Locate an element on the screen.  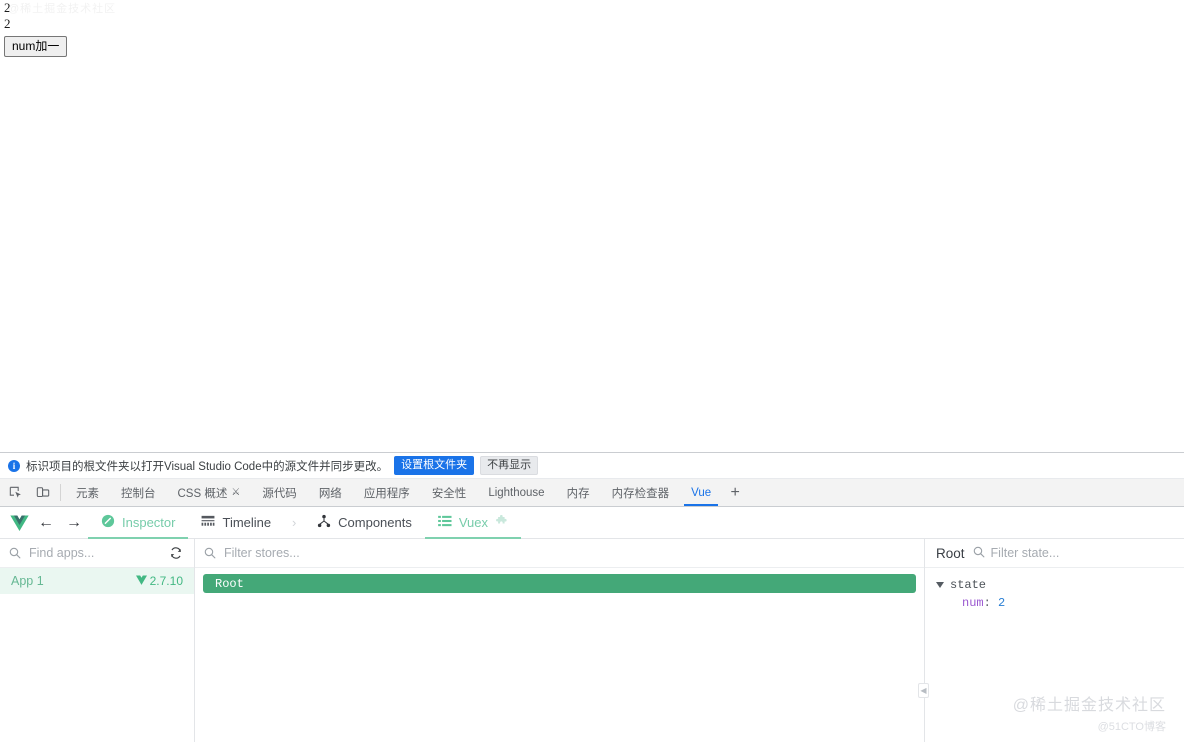
devtools-tab-memory-inspector: 内存检查器 is located at coordinates (641, 492).